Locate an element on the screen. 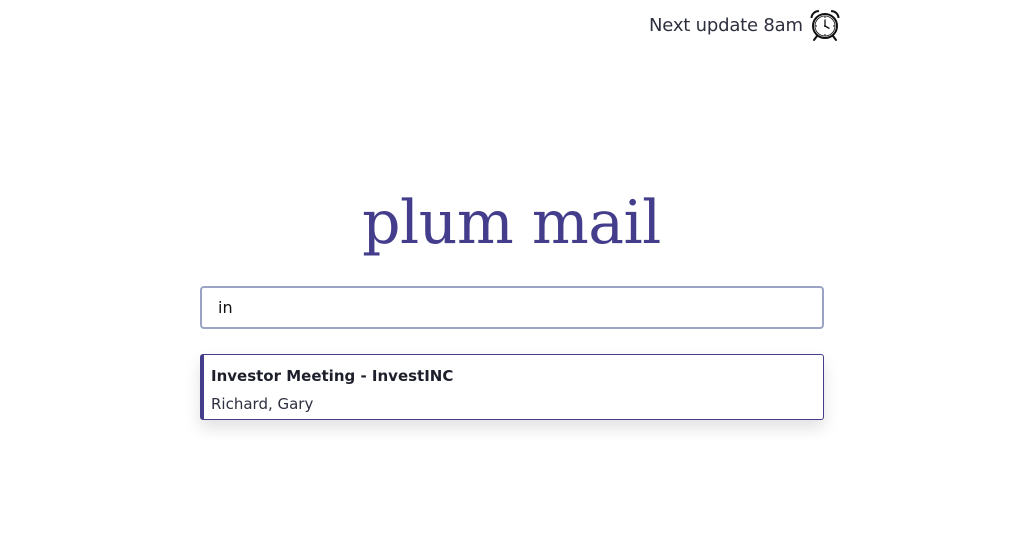  alarm-clock-icon is located at coordinates (825, 25).